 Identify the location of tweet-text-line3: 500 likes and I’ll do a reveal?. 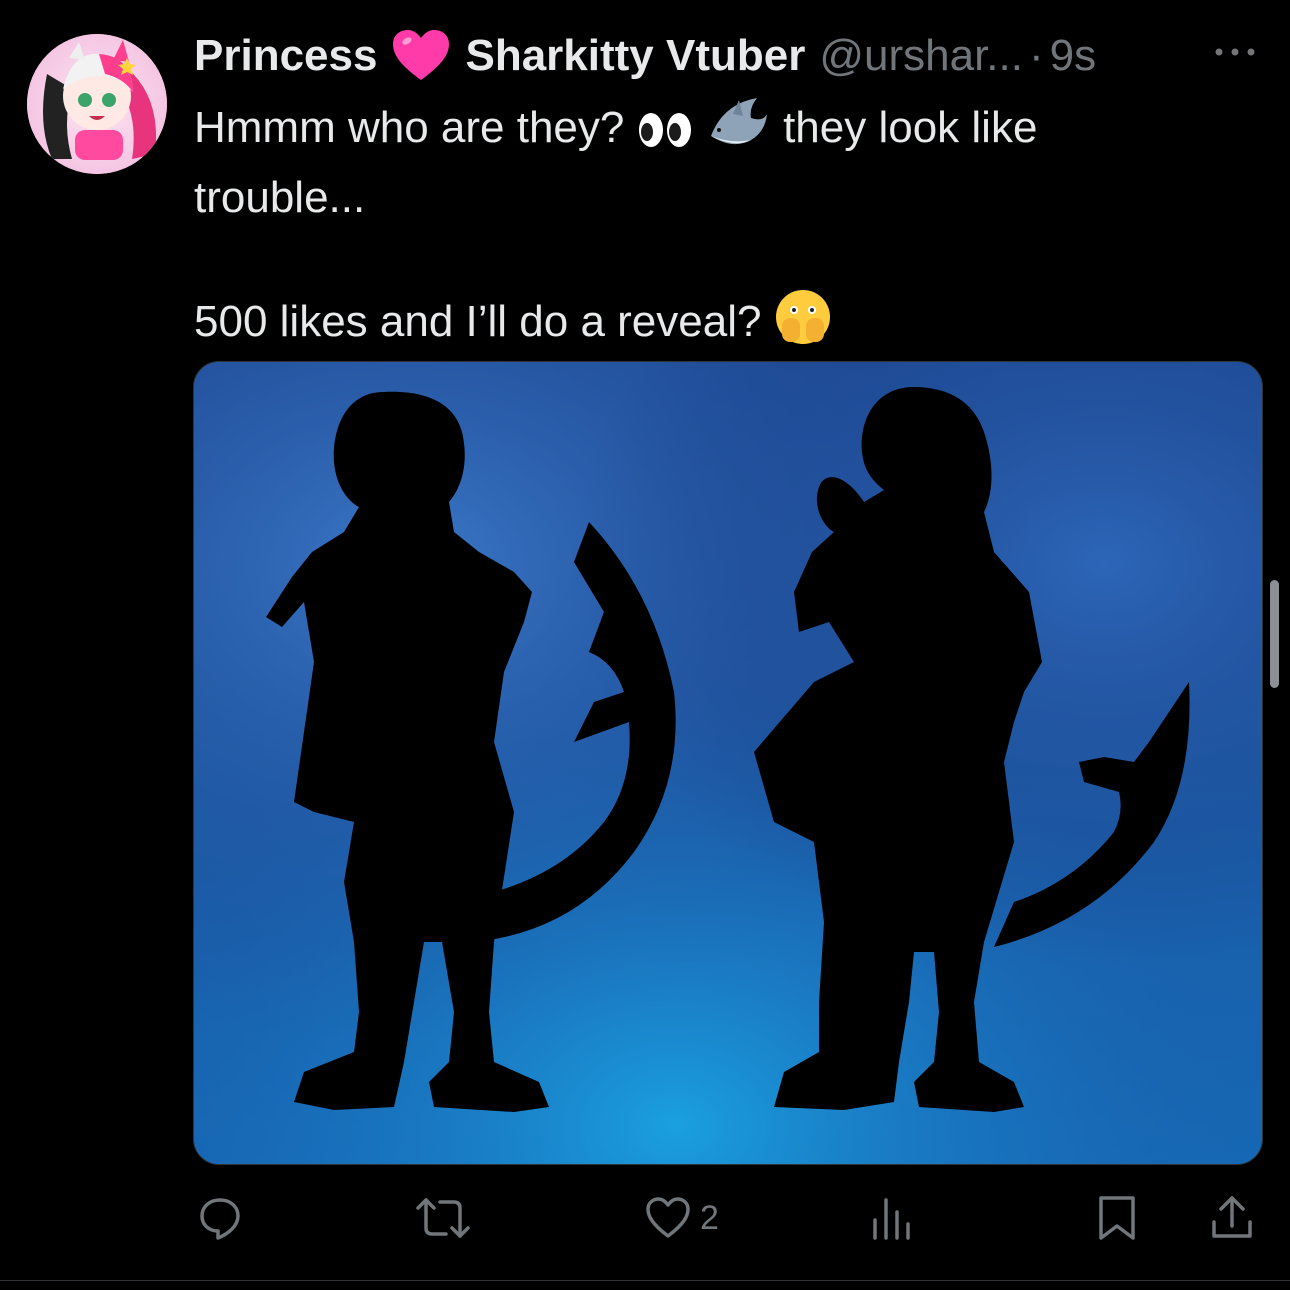
(674, 325).